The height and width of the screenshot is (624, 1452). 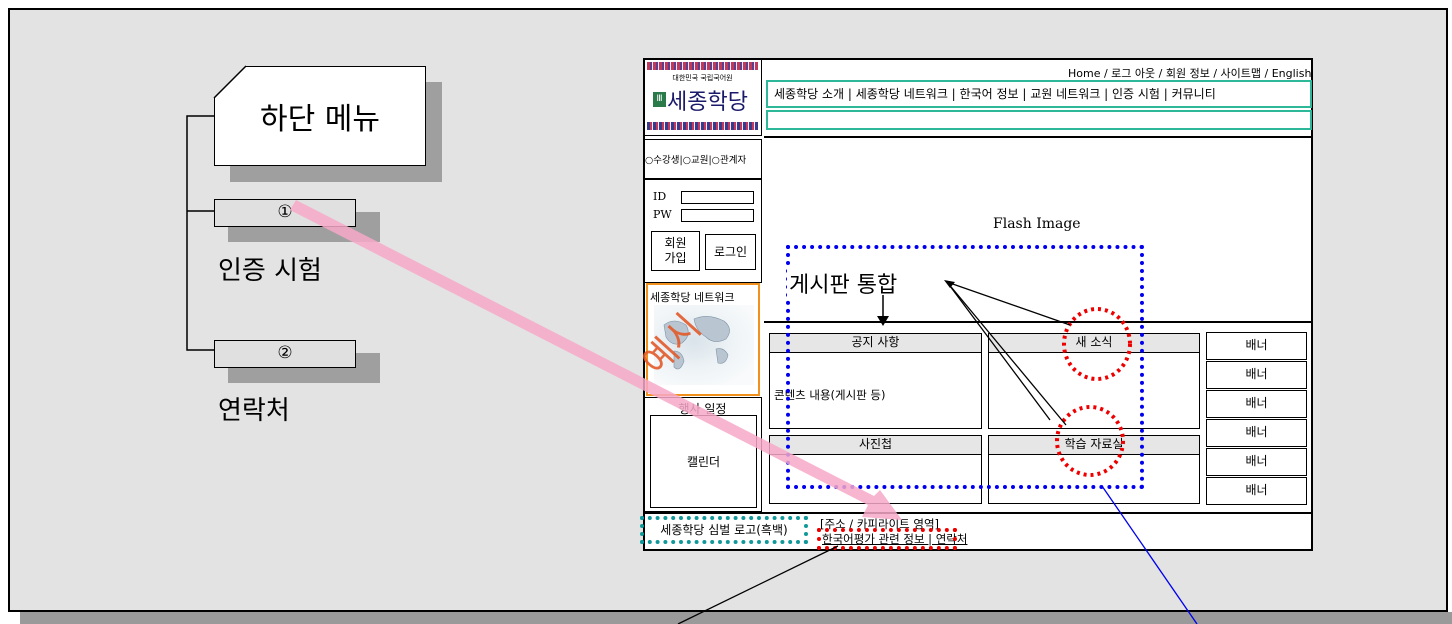 What do you see at coordinates (883, 321) in the screenshot?
I see `down-arrowhead-icon` at bounding box center [883, 321].